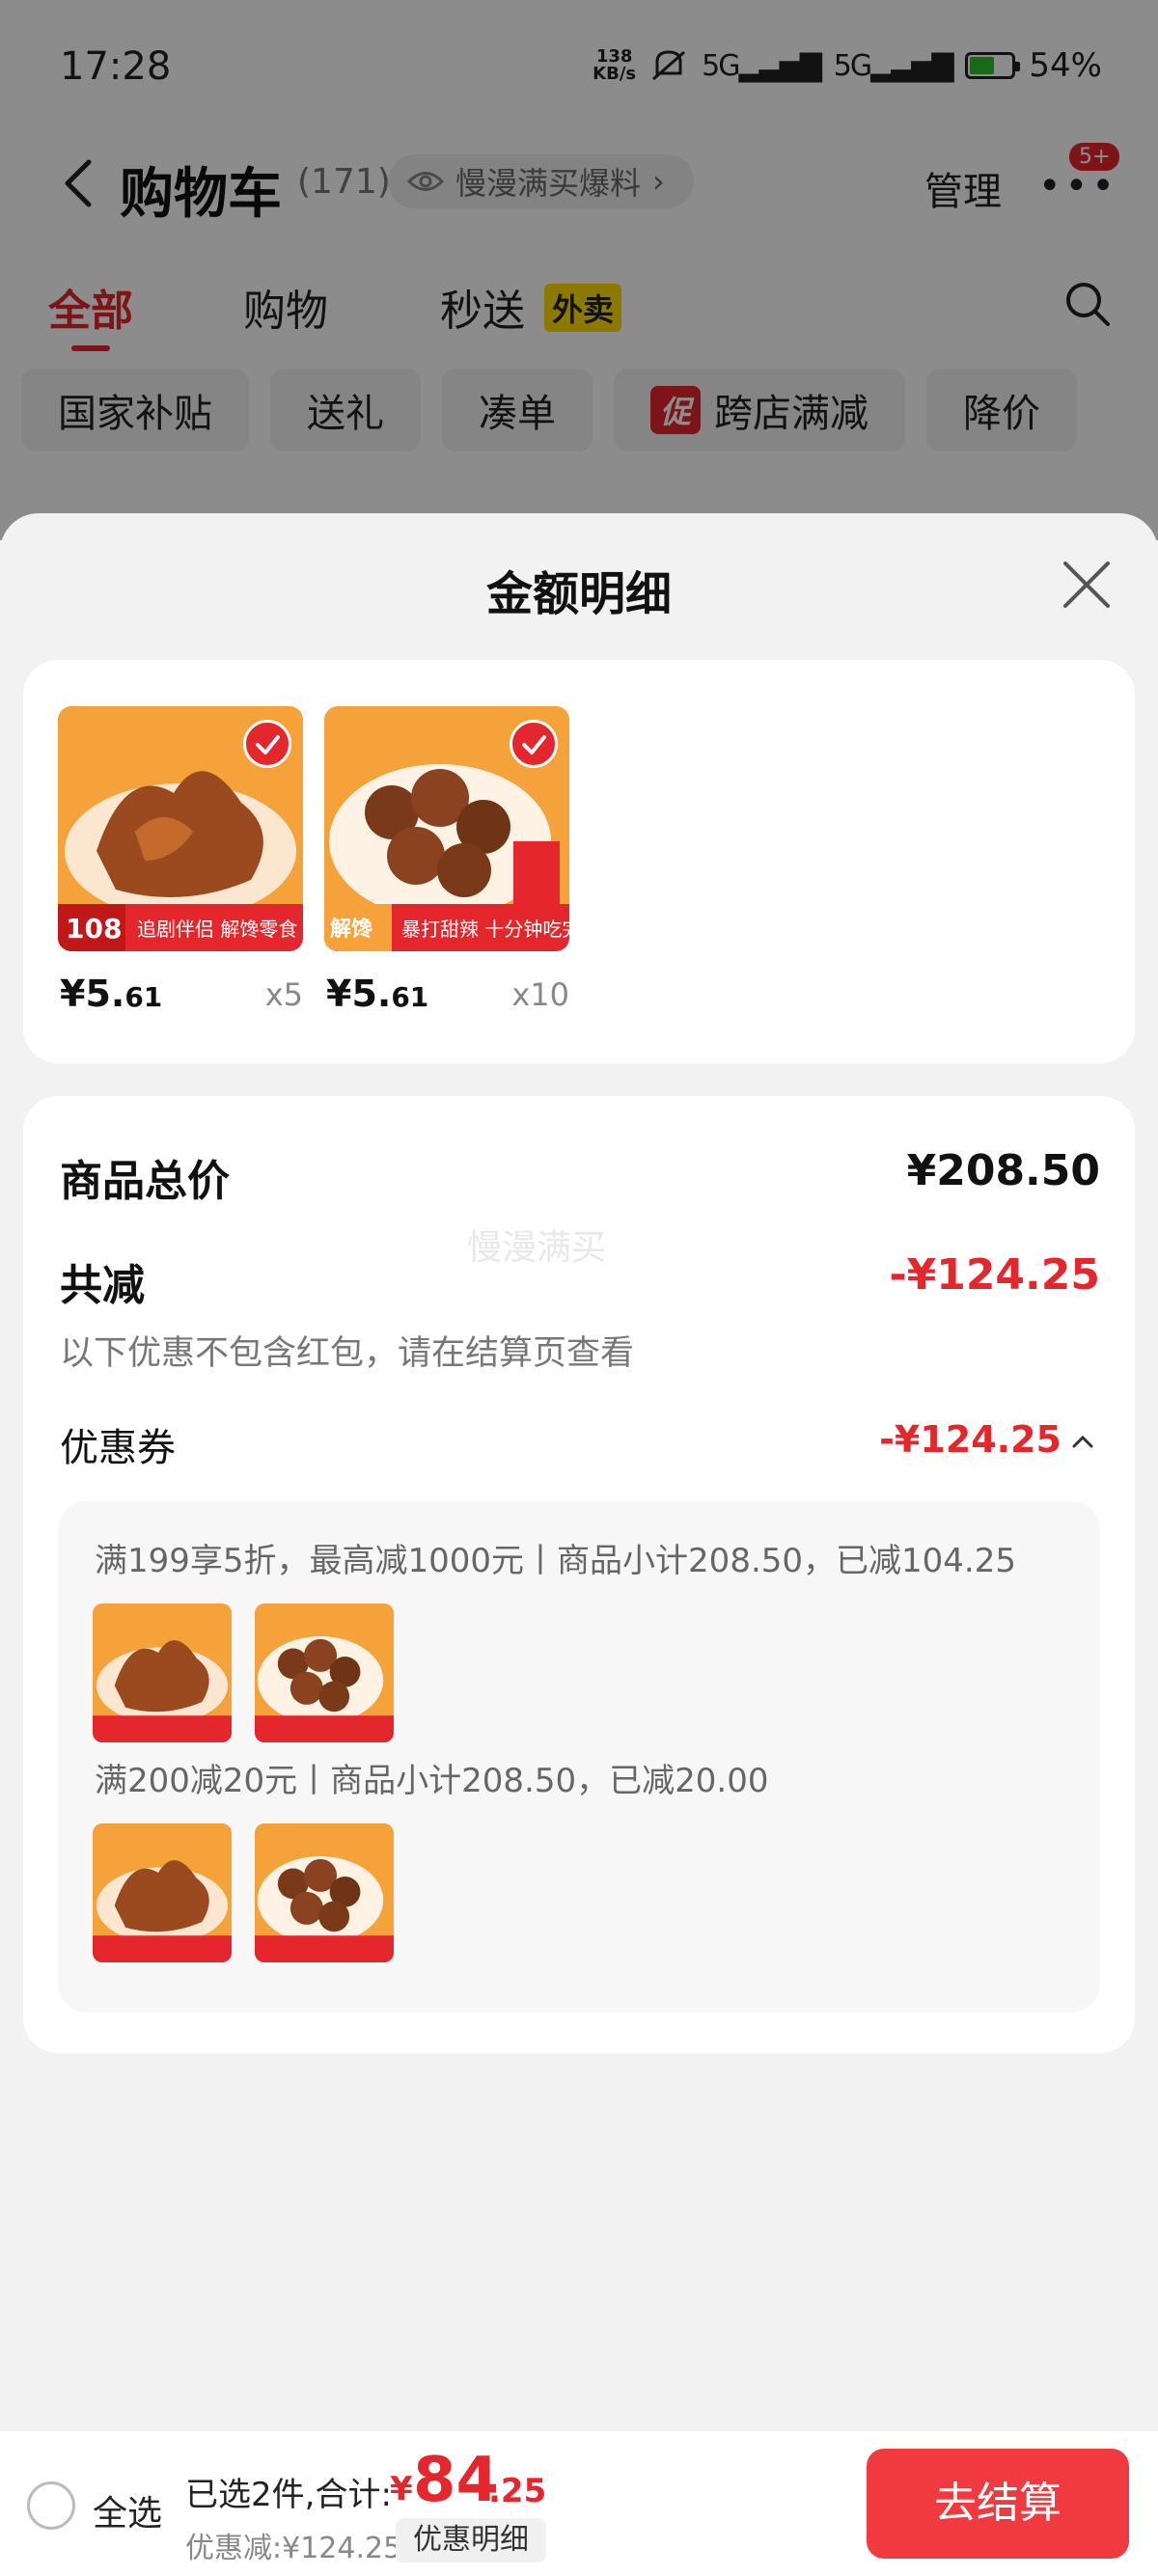  What do you see at coordinates (1082, 1441) in the screenshot?
I see `chevron-up-icon` at bounding box center [1082, 1441].